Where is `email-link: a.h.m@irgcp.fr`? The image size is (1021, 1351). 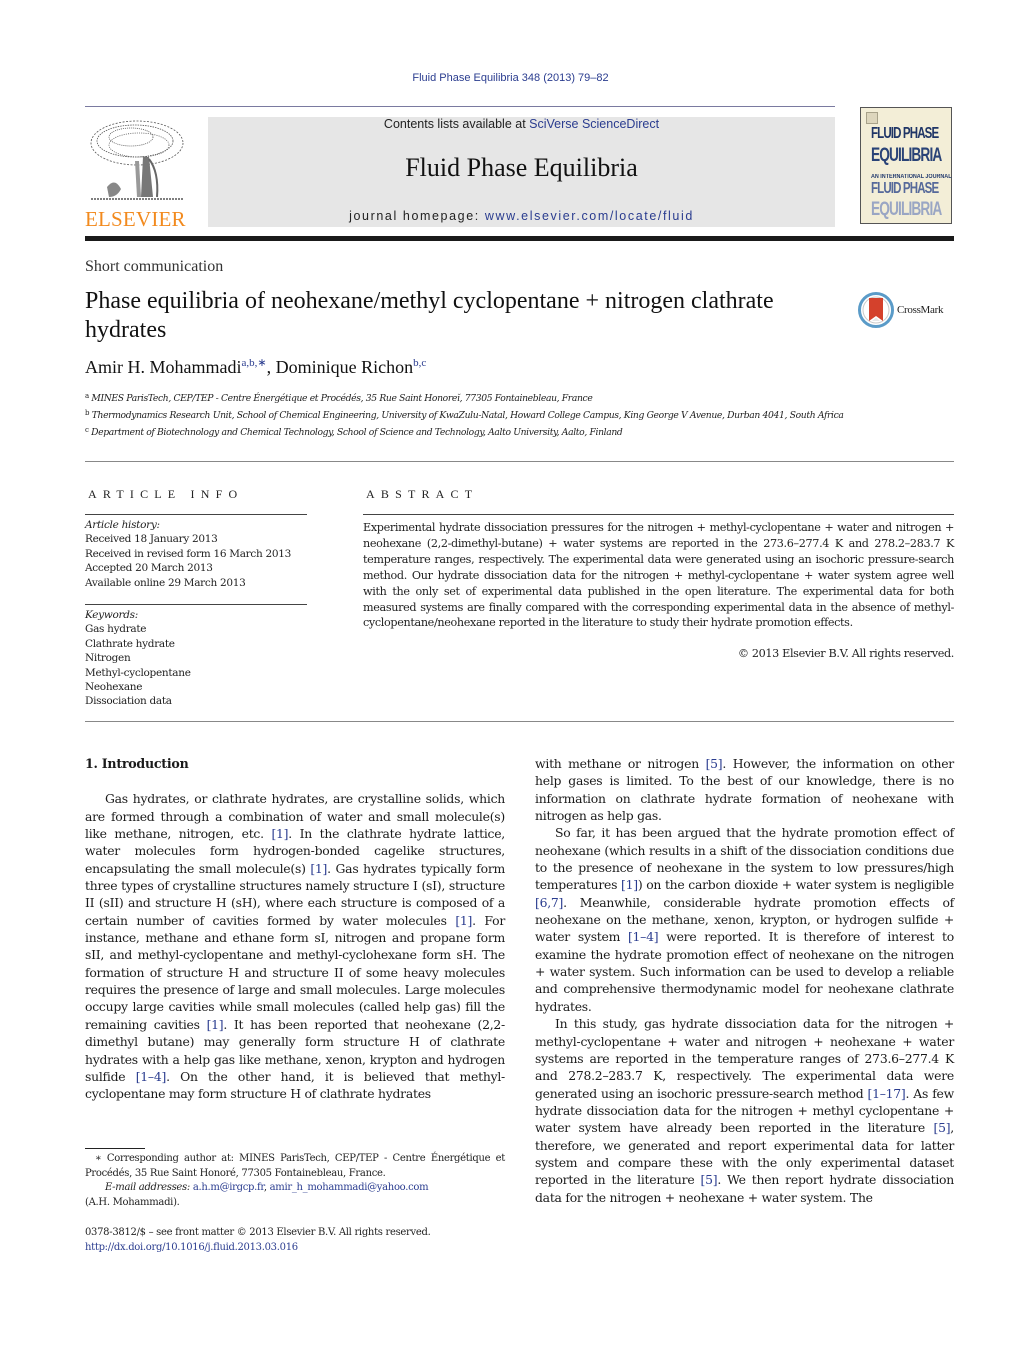
email-link: a.h.m@irgcp.fr is located at coordinates (228, 1187).